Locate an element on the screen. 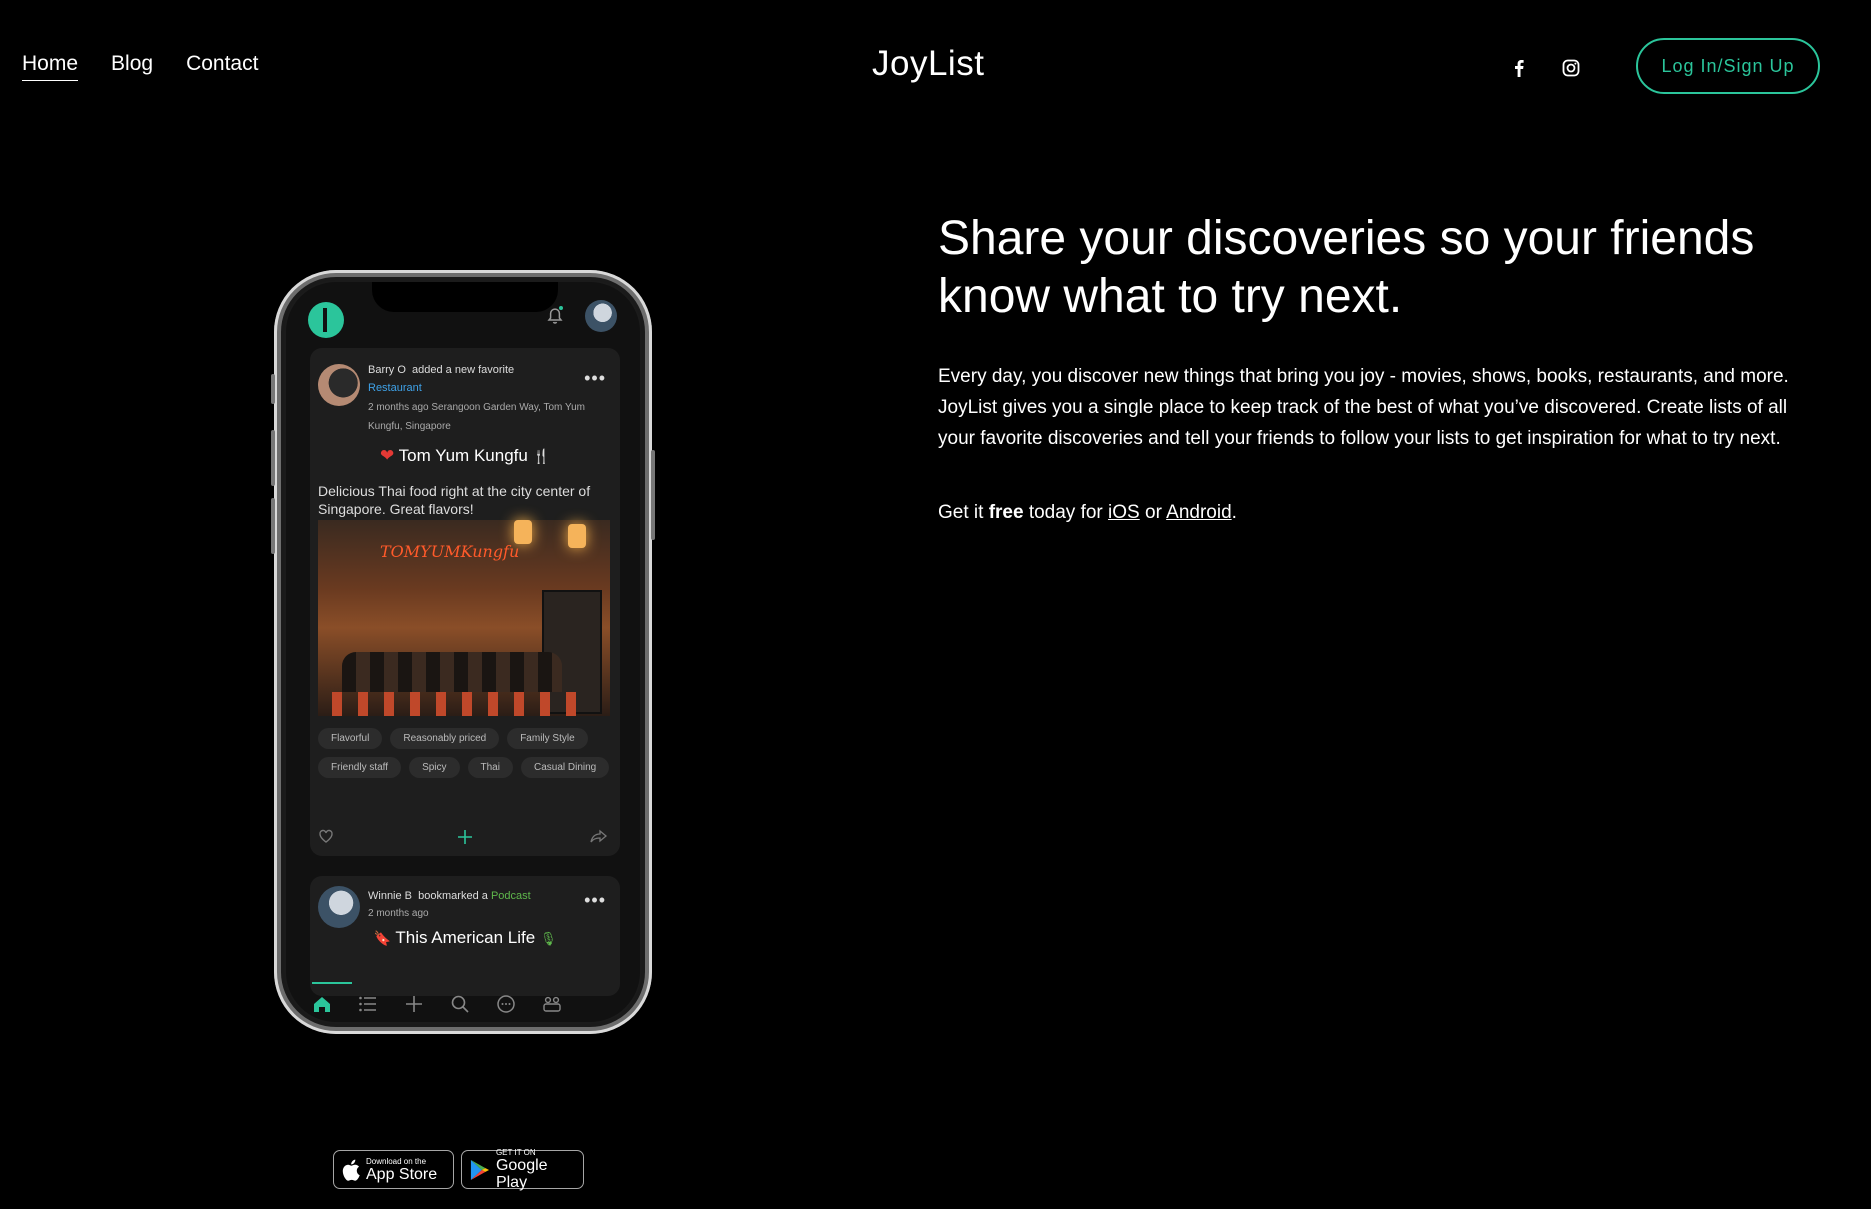 This screenshot has width=1871, height=1209. login-signup-button: Log In/Sign Up is located at coordinates (1728, 66).